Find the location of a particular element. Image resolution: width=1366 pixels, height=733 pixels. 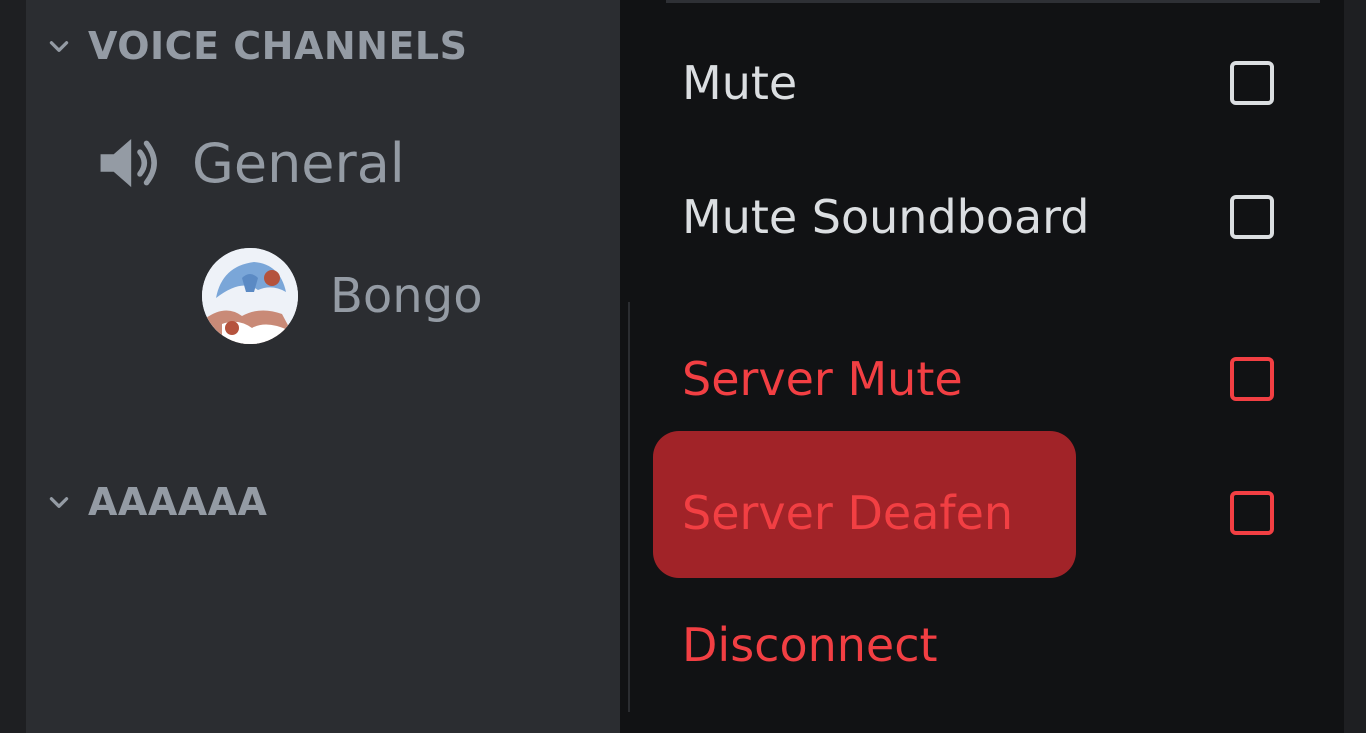

category-label: VOICE CHANNELS is located at coordinates (278, 46).